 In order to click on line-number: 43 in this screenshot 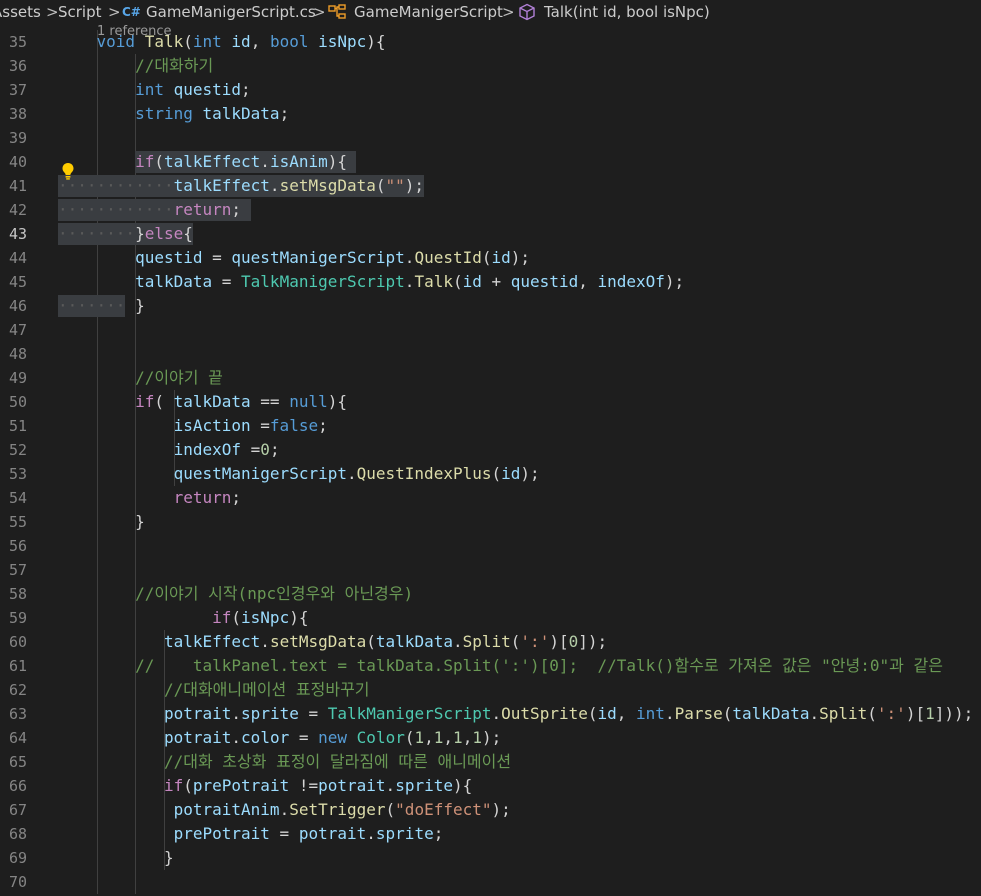, I will do `click(17, 234)`.